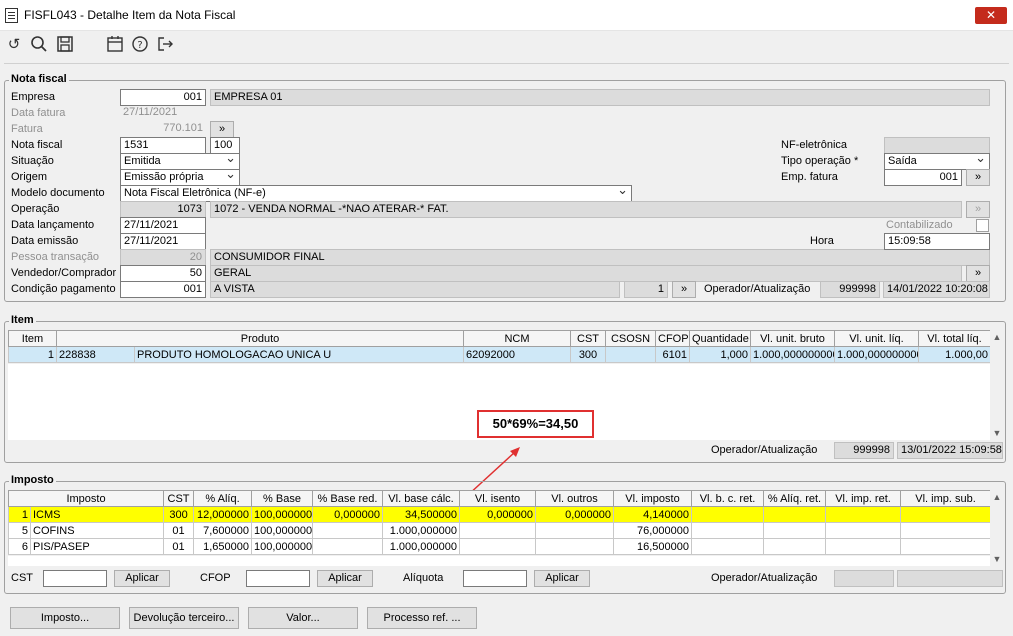  Describe the element at coordinates (376, 193) in the screenshot. I see `modelo-select: Nota Fiscal Eletrônica (NF-e)` at that location.